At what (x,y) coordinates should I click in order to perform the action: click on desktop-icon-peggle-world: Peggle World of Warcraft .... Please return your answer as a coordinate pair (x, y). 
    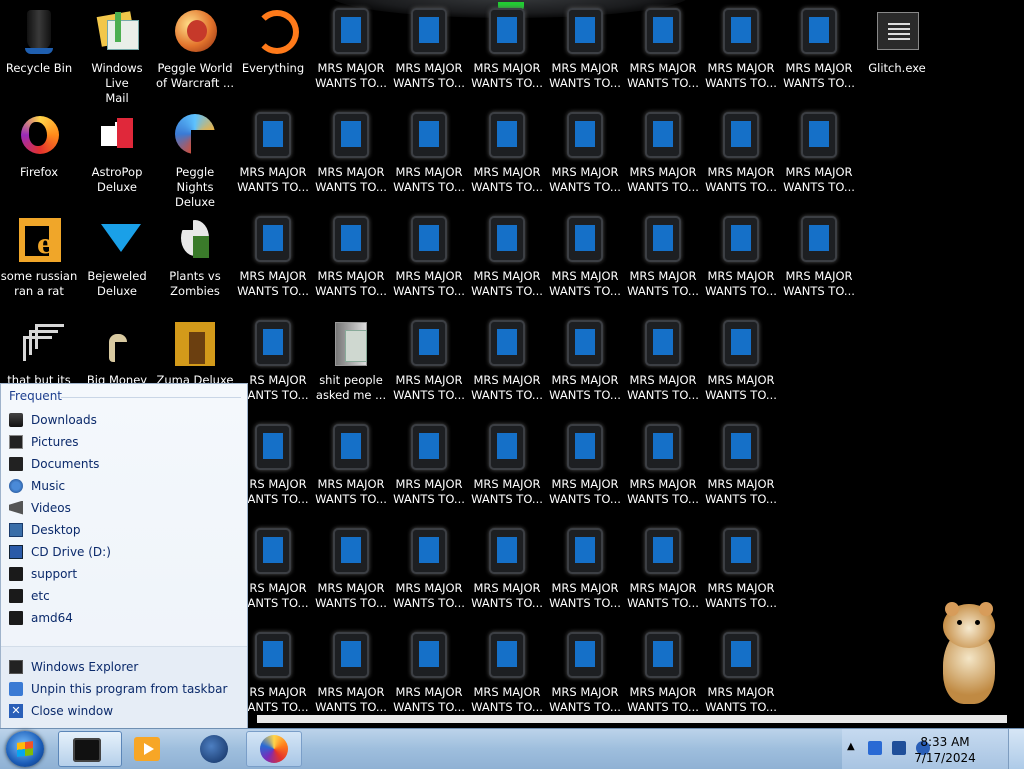
    Looking at the image, I should click on (195, 52).